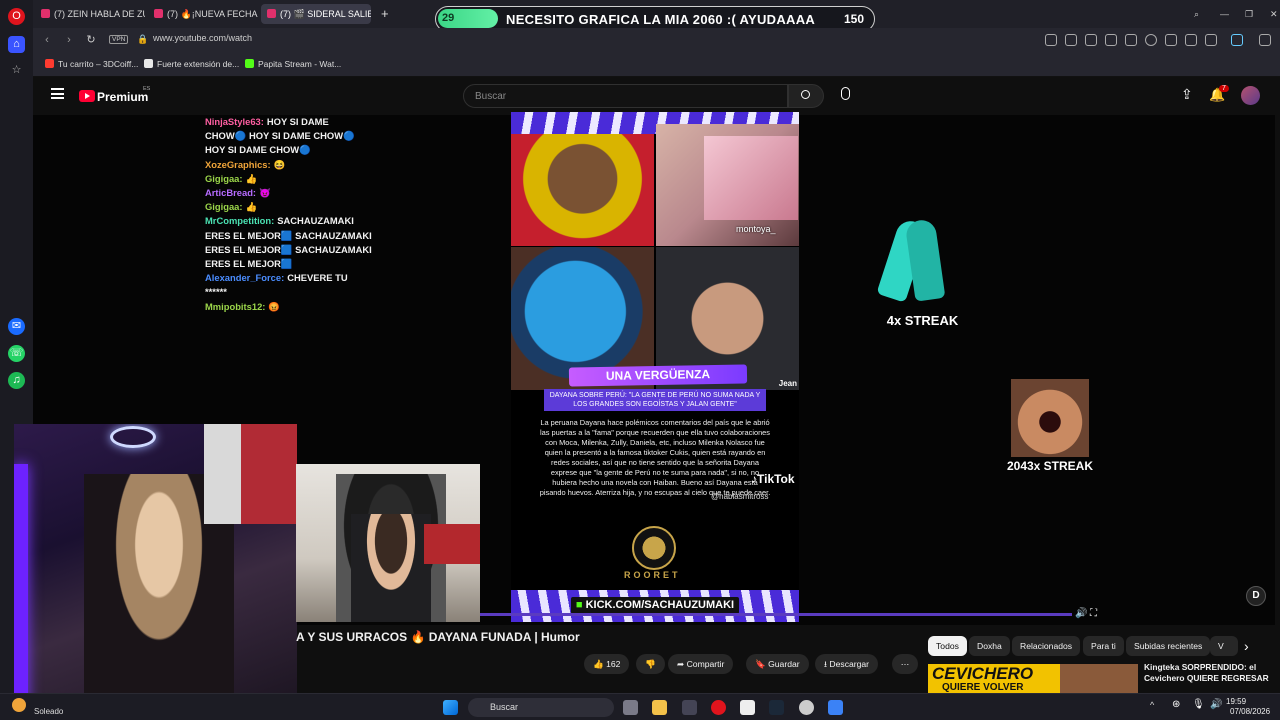 The width and height of the screenshot is (1280, 720). What do you see at coordinates (1081, 613) in the screenshot?
I see `volume-icon: 🔊` at bounding box center [1081, 613].